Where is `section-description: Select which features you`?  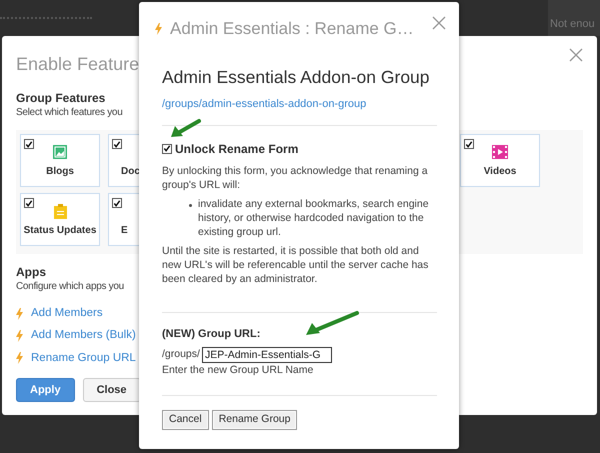 section-description: Select which features you is located at coordinates (69, 113).